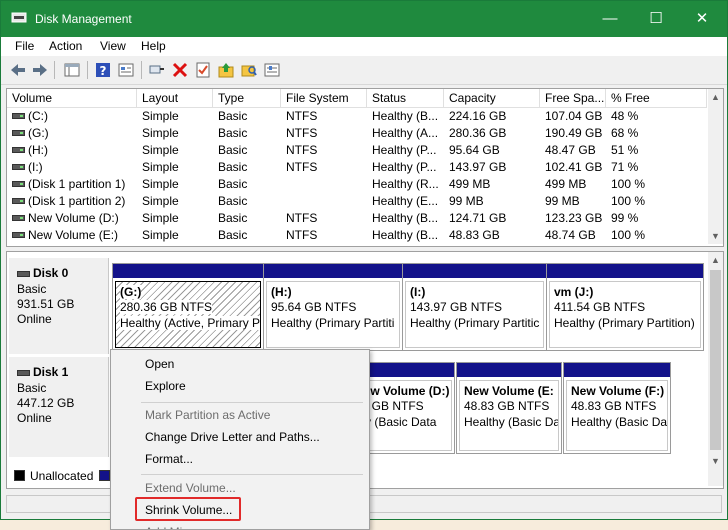 The width and height of the screenshot is (728, 530). I want to click on legend: Unallocated, so click(59, 476).